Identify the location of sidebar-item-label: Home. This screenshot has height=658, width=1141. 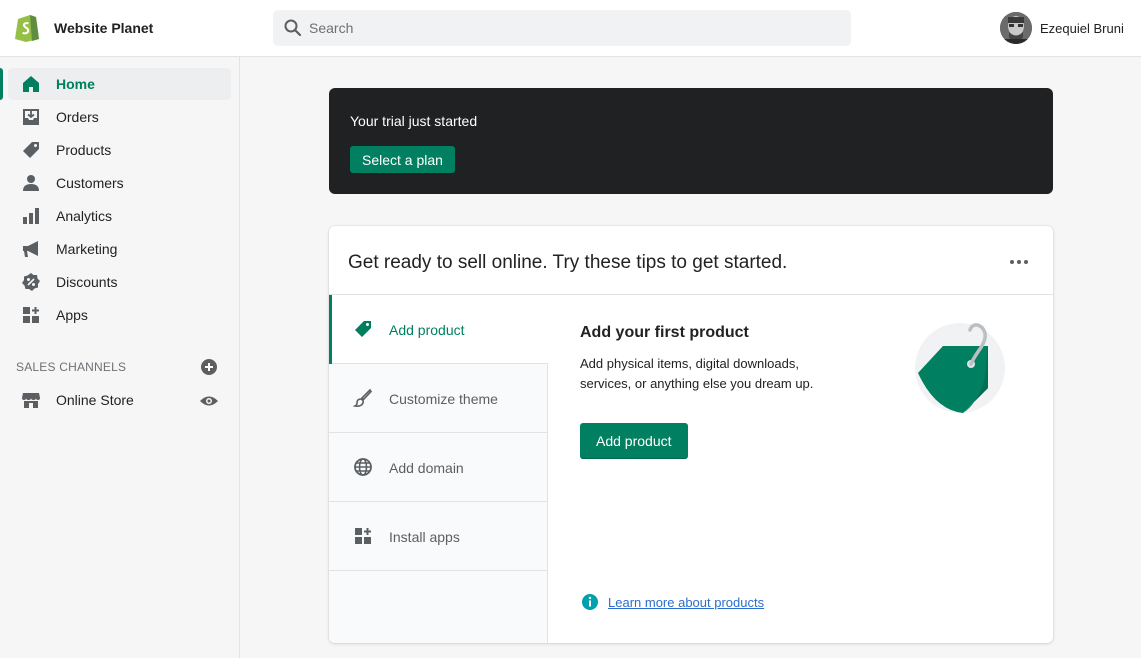
(75, 84).